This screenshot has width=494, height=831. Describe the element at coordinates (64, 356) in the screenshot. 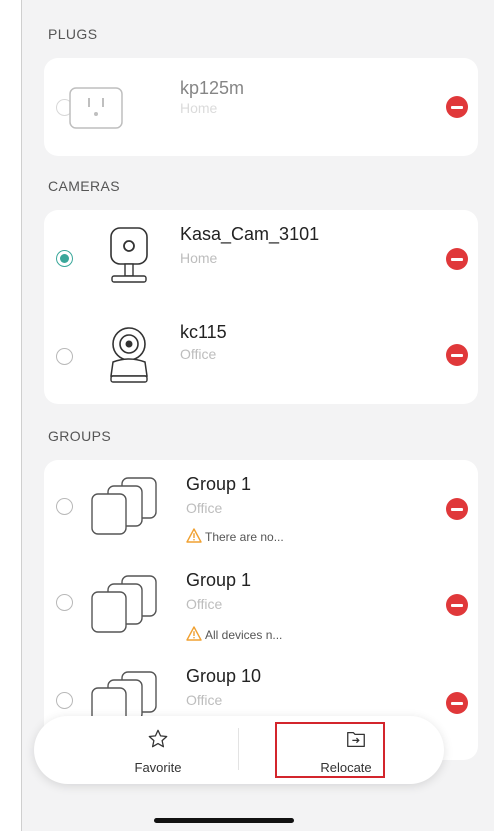

I see `select-radio` at that location.